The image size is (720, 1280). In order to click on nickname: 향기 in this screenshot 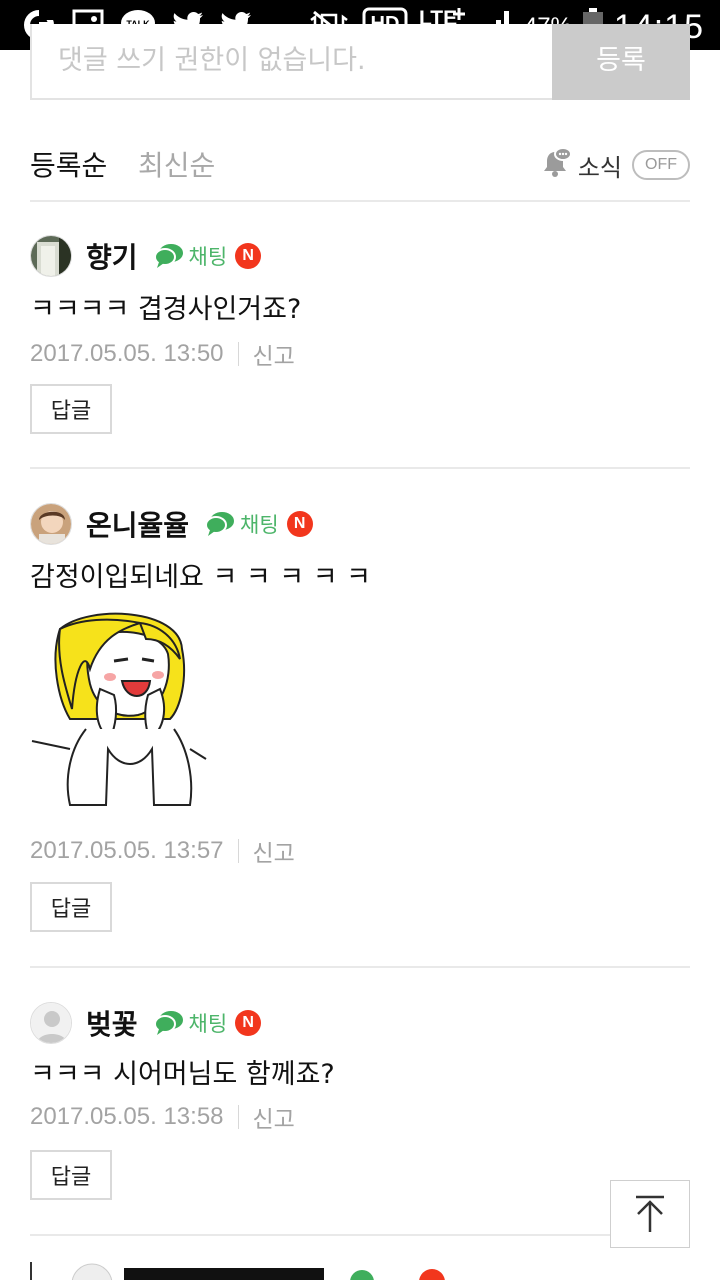, I will do `click(112, 256)`.